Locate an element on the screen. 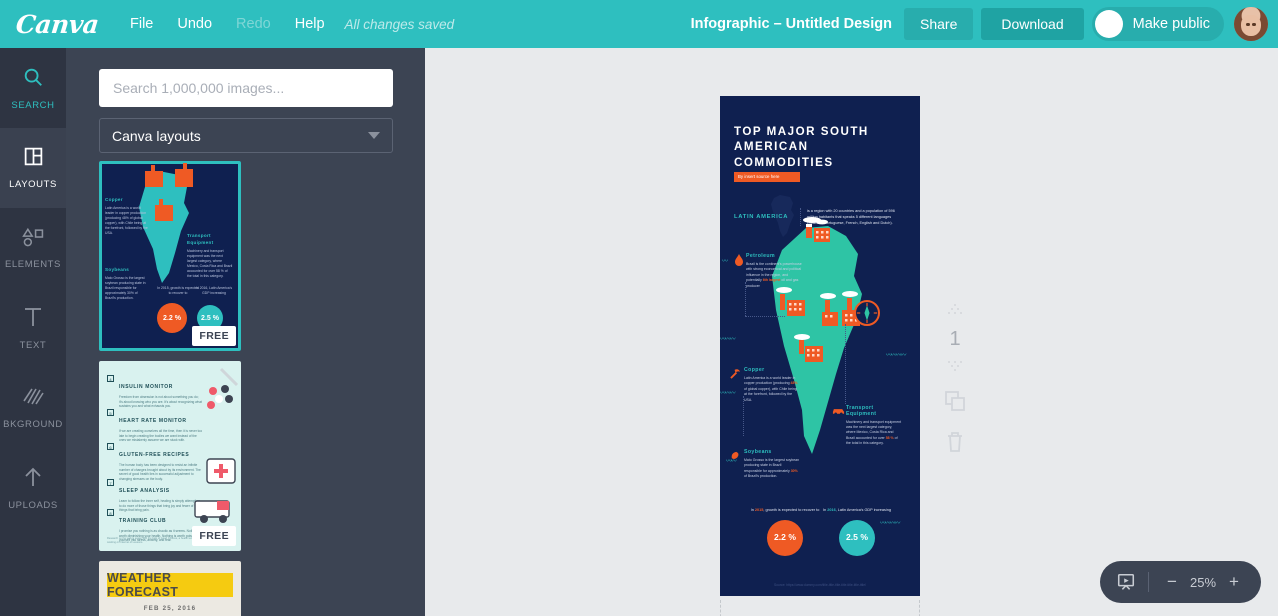  search-input is located at coordinates (246, 88).